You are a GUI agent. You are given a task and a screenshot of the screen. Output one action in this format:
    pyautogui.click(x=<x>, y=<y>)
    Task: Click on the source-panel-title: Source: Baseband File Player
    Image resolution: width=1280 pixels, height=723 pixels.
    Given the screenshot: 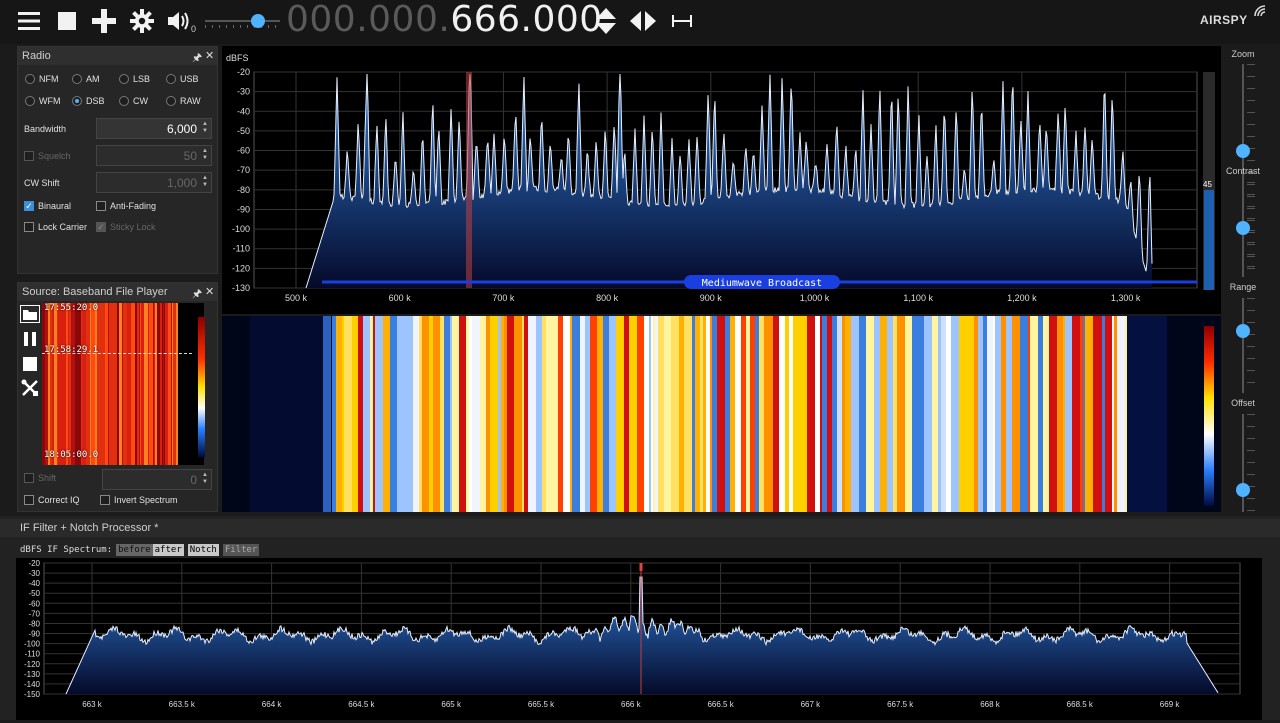 What is the action you would take?
    pyautogui.click(x=95, y=292)
    